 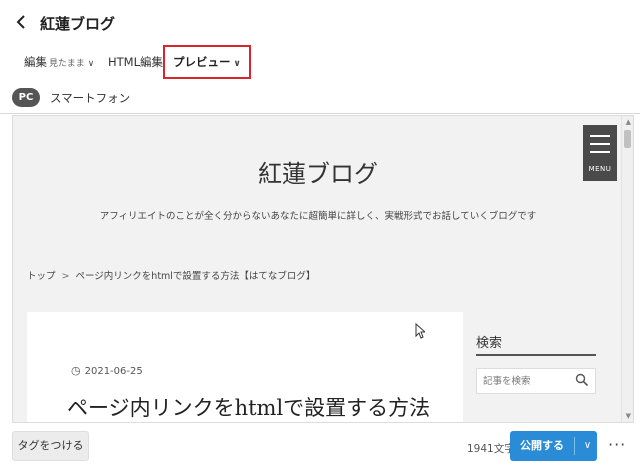 What do you see at coordinates (41, 276) in the screenshot?
I see `breadcrumb-home-link: トップ` at bounding box center [41, 276].